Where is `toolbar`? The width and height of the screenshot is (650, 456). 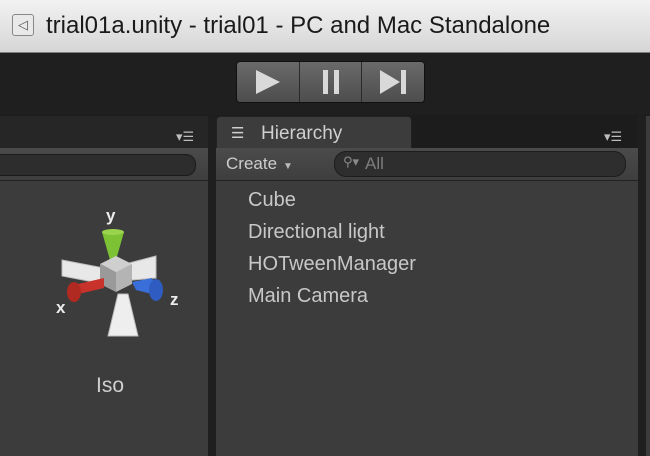
toolbar is located at coordinates (325, 84).